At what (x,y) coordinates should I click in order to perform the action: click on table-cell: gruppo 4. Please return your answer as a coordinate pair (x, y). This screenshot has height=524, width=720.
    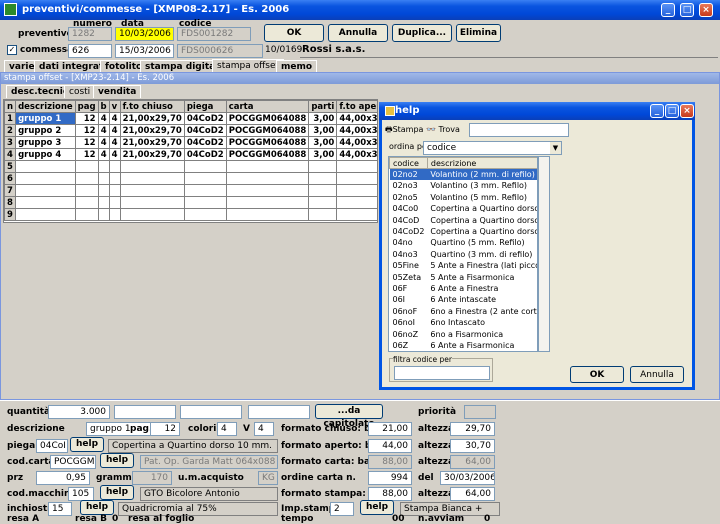
    Looking at the image, I should click on (45, 154).